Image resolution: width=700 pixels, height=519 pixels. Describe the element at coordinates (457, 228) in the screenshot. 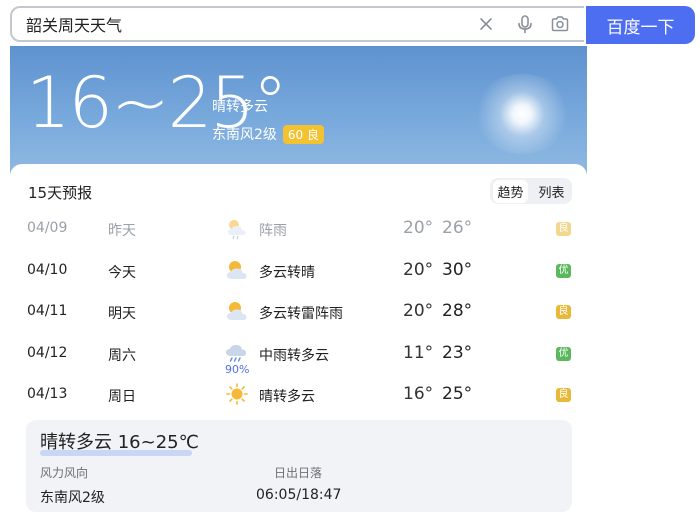

I see `forecast-high: 26°` at that location.